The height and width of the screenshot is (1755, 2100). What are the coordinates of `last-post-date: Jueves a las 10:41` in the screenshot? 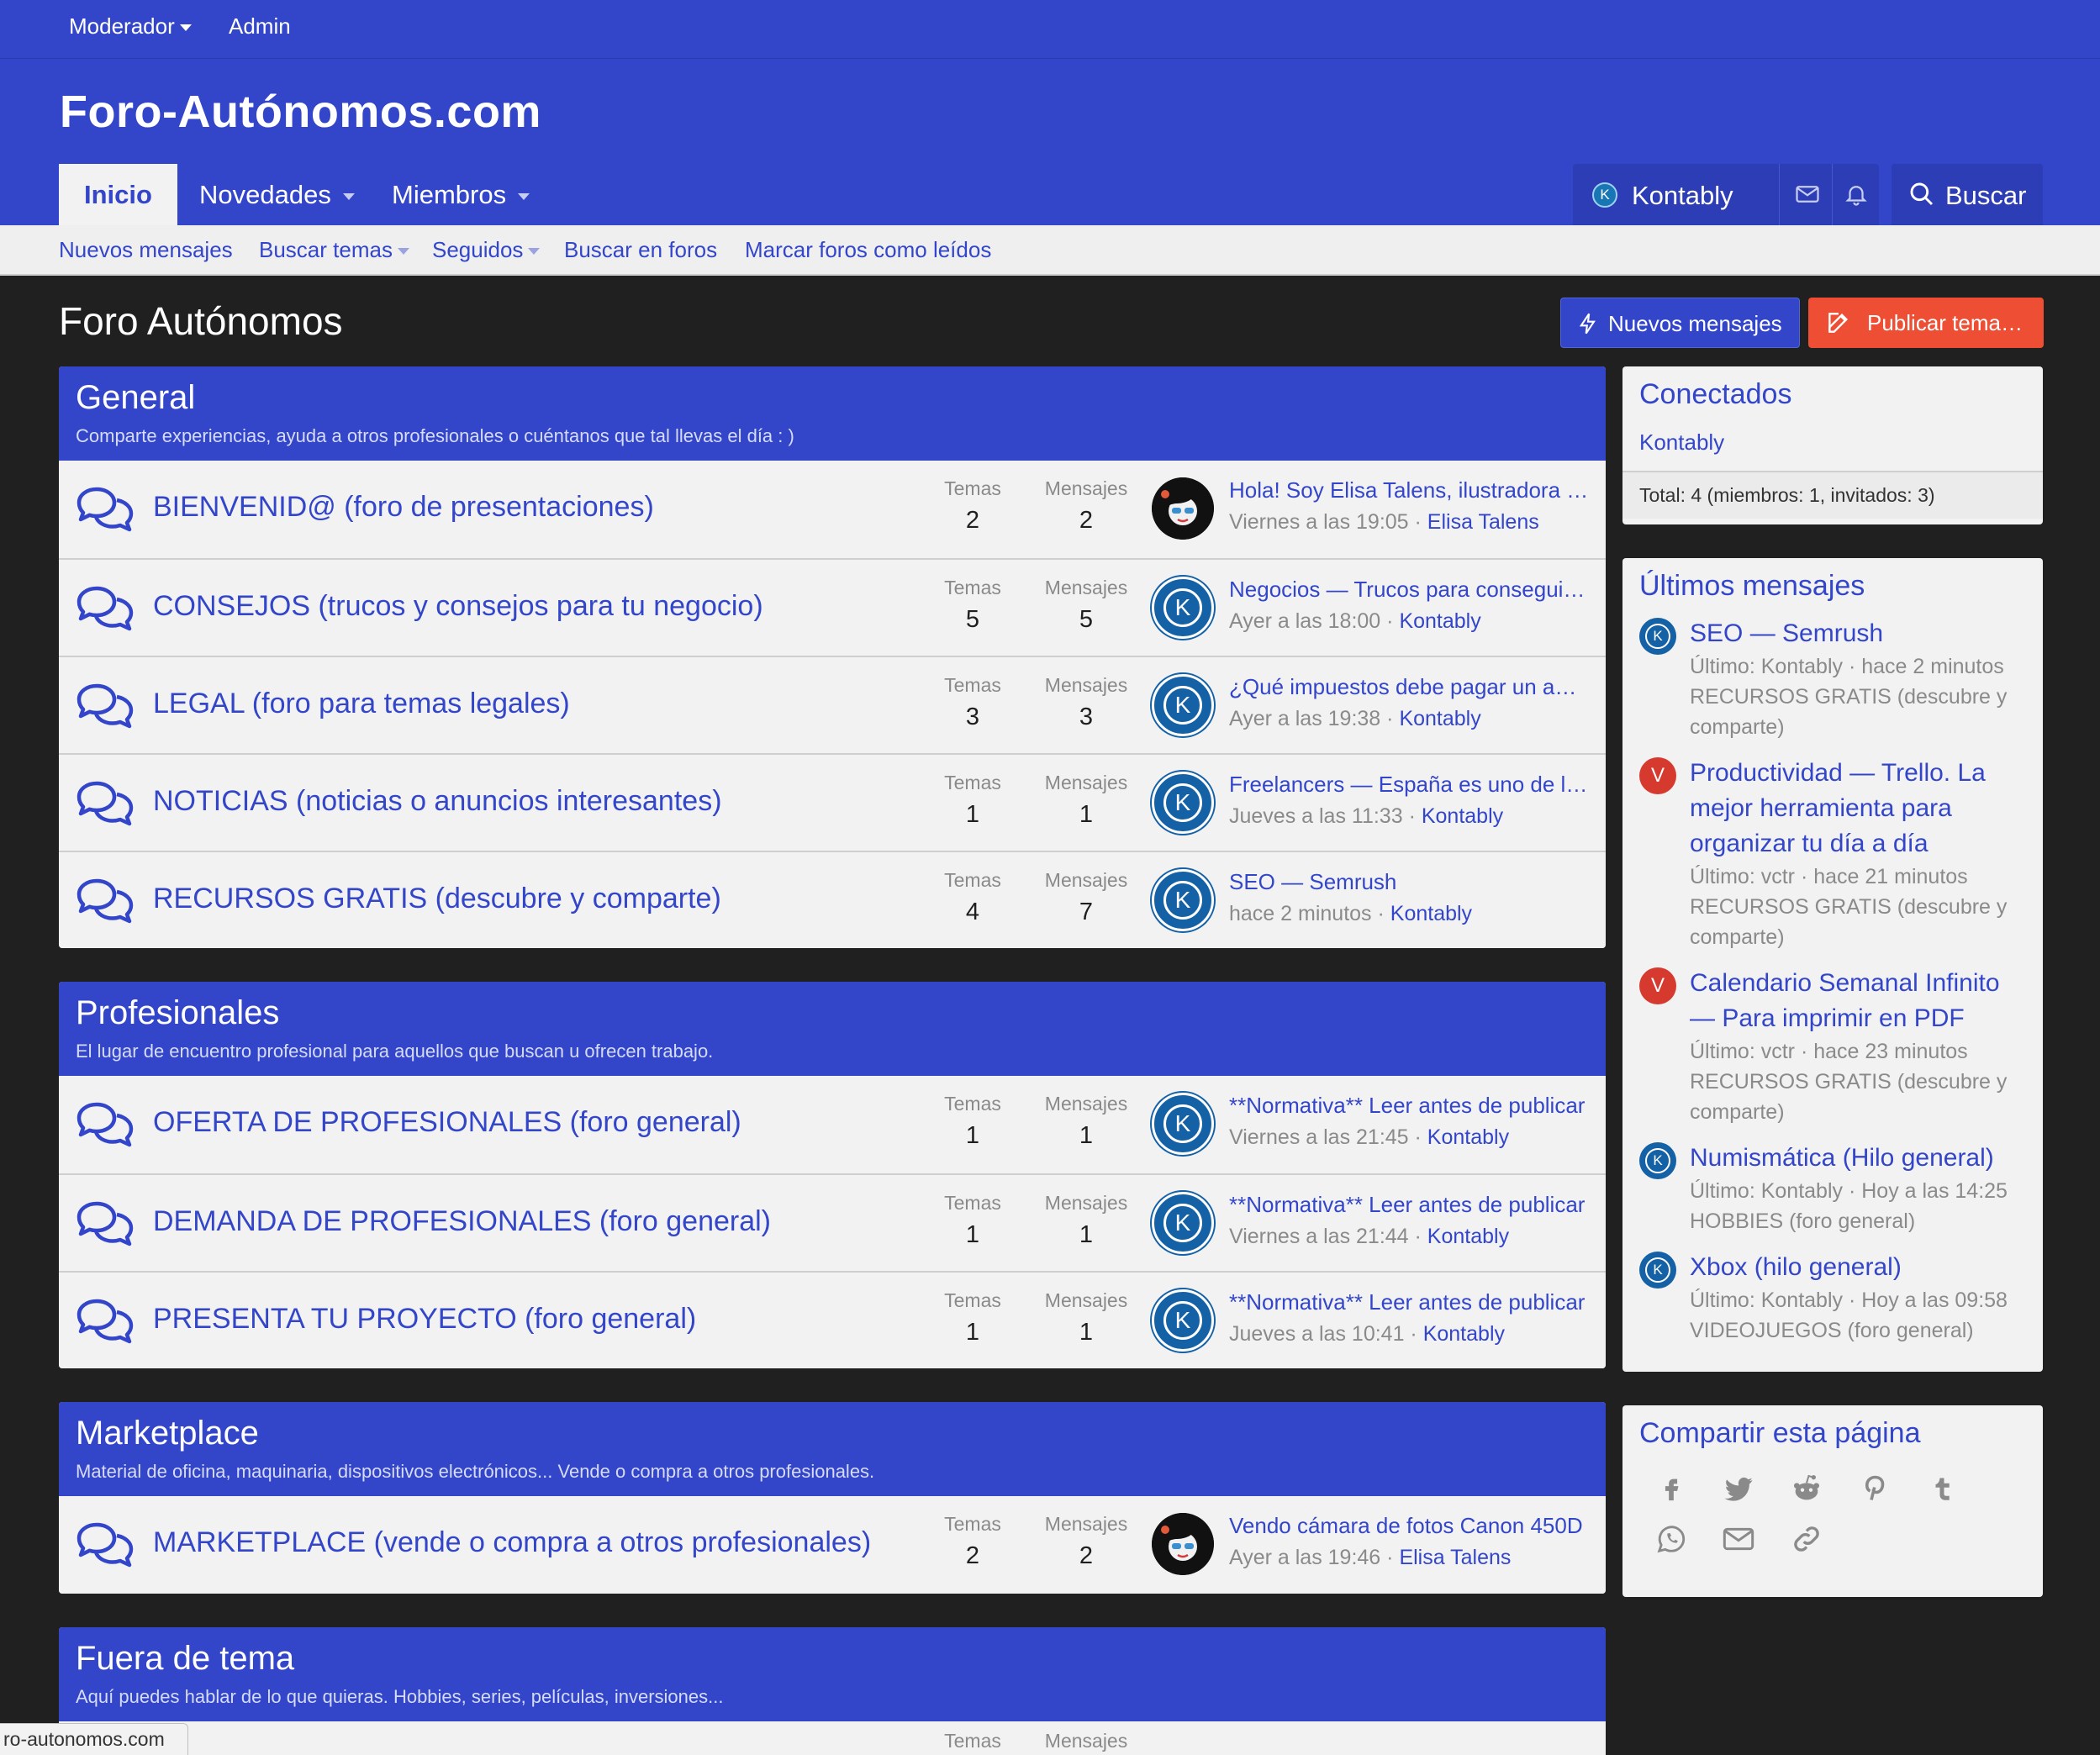 It's located at (1316, 1334).